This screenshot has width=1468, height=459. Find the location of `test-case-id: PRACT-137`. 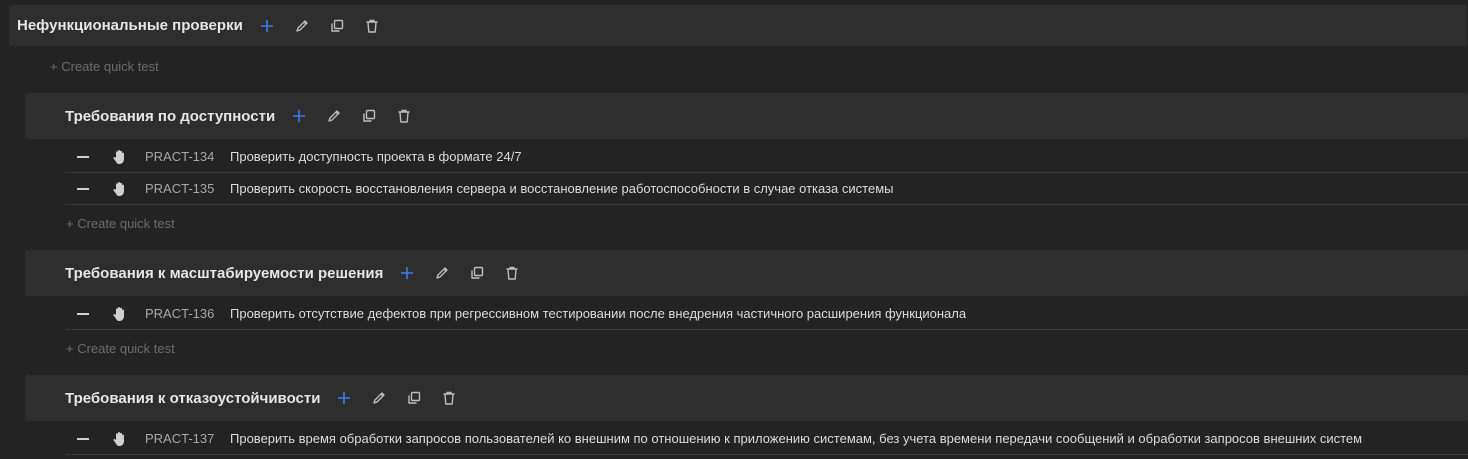

test-case-id: PRACT-137 is located at coordinates (187, 438).